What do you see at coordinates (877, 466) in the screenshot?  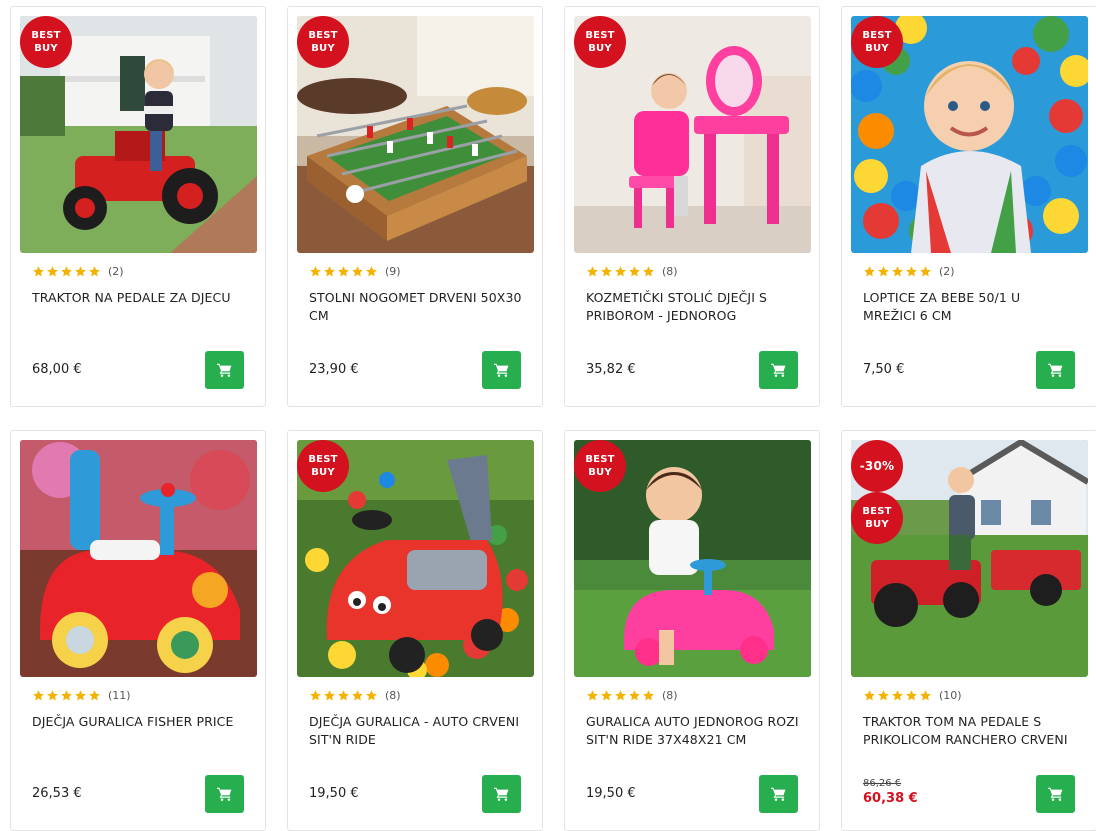 I see `discount-badge: -30%` at bounding box center [877, 466].